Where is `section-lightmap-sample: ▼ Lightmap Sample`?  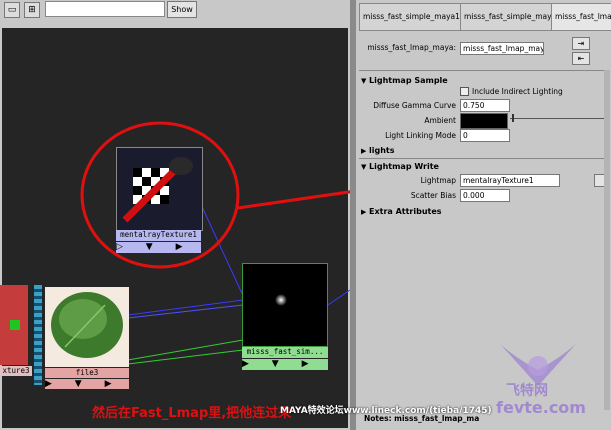 section-lightmap-sample: ▼ Lightmap Sample is located at coordinates (483, 80).